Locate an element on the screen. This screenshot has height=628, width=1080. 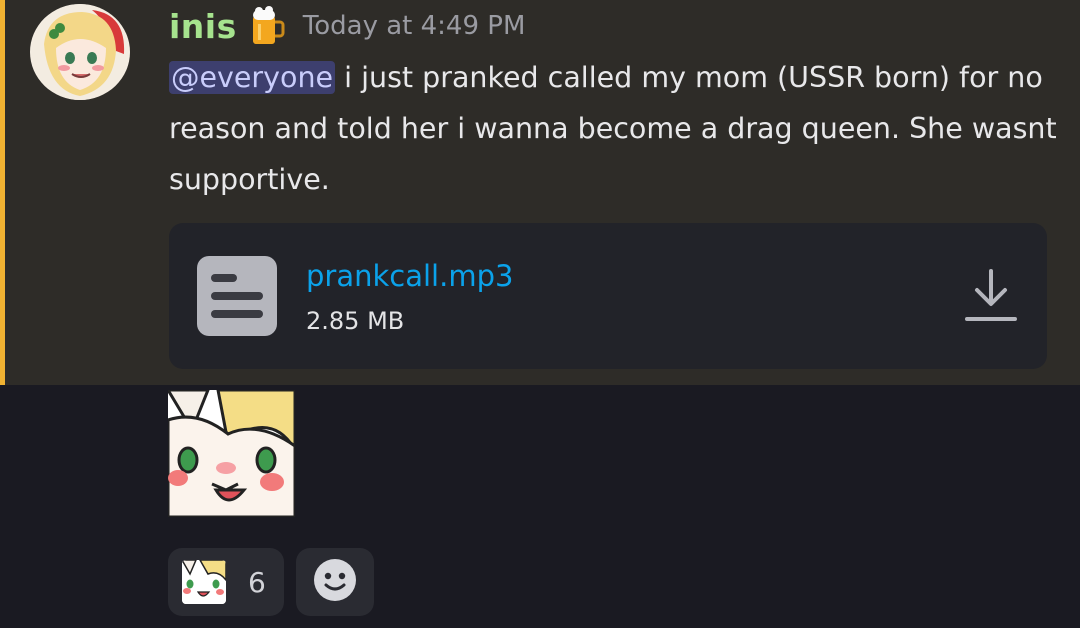
add-reaction-button is located at coordinates (335, 582).